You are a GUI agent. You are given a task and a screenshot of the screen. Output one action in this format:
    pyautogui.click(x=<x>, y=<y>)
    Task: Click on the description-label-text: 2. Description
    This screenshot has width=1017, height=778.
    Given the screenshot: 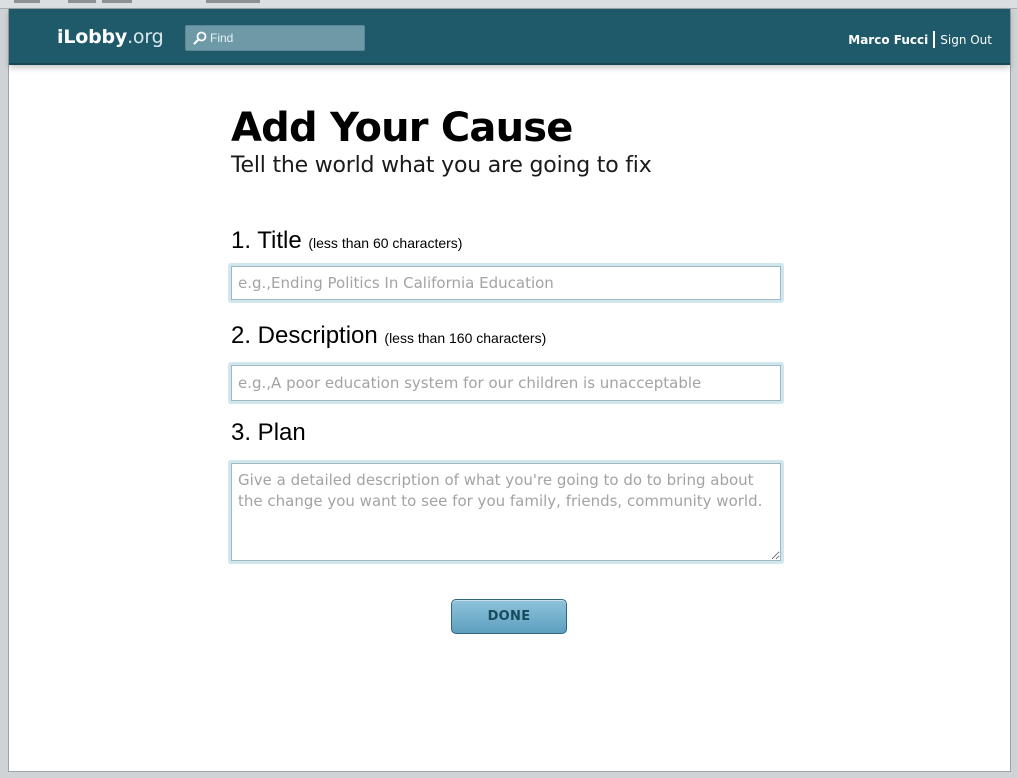 What is the action you would take?
    pyautogui.click(x=304, y=335)
    